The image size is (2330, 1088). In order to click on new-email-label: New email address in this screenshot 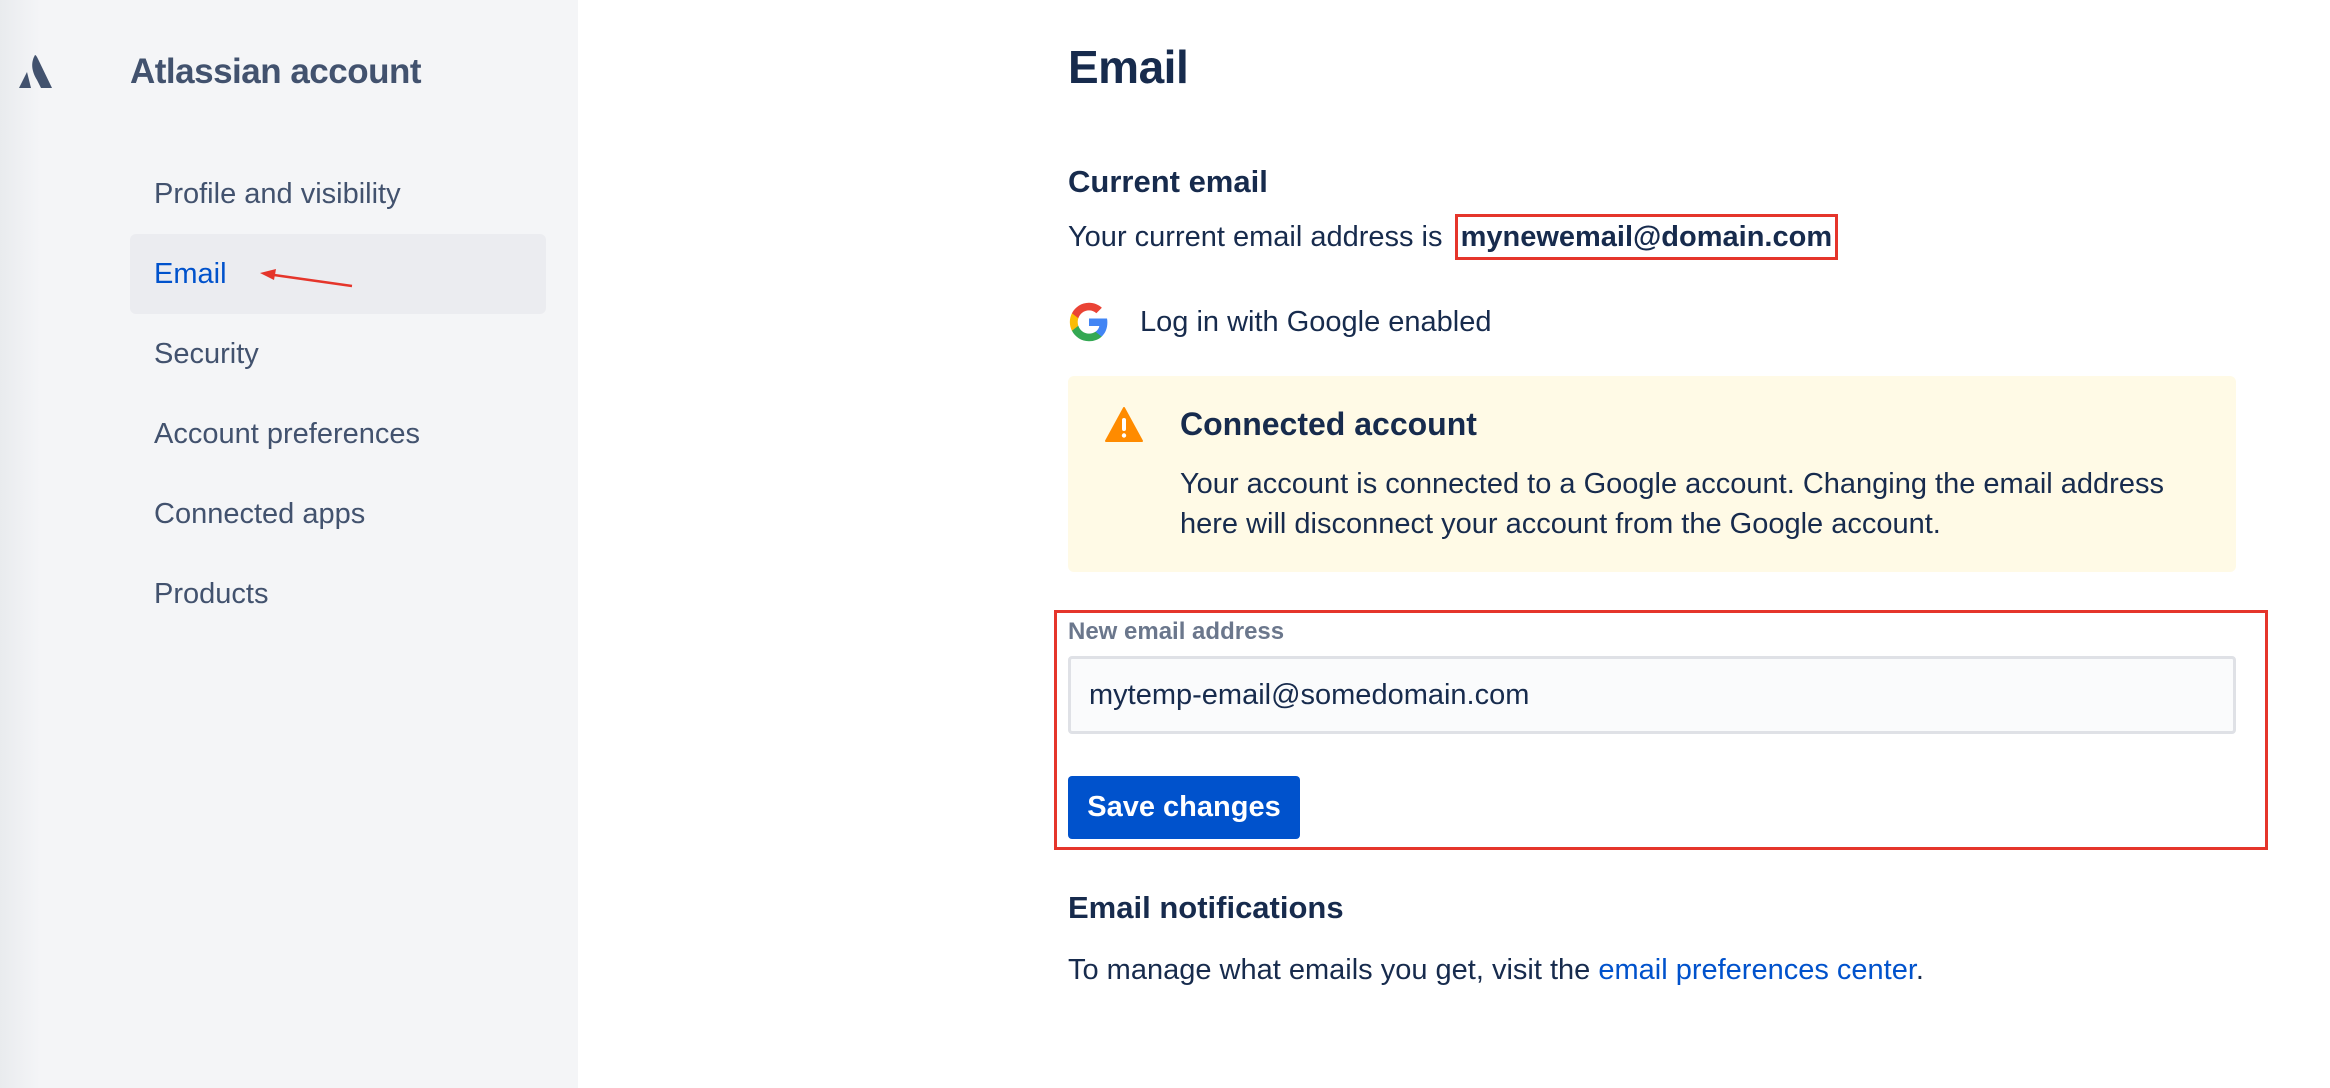, I will do `click(1176, 631)`.